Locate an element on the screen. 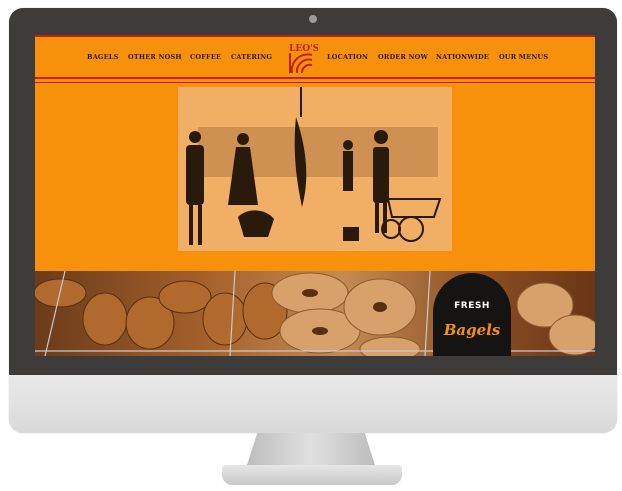  fresh-bagels-badge: FRESH Bagels is located at coordinates (472, 314).